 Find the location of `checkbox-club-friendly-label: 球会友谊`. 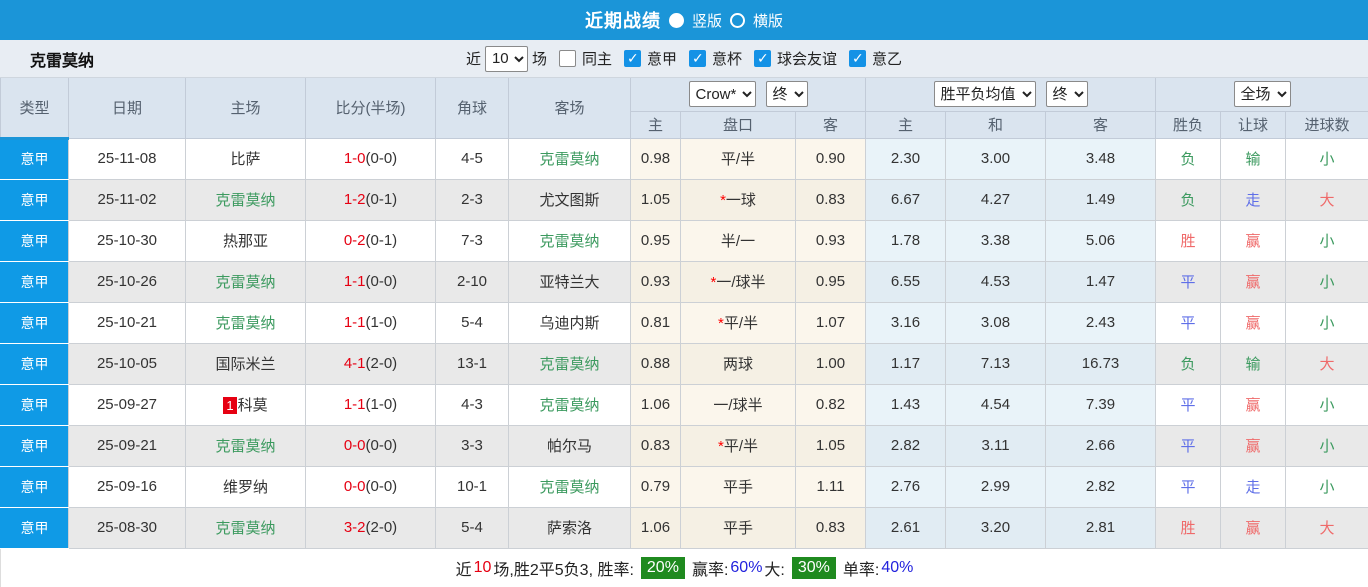

checkbox-club-friendly-label: 球会友谊 is located at coordinates (807, 58).